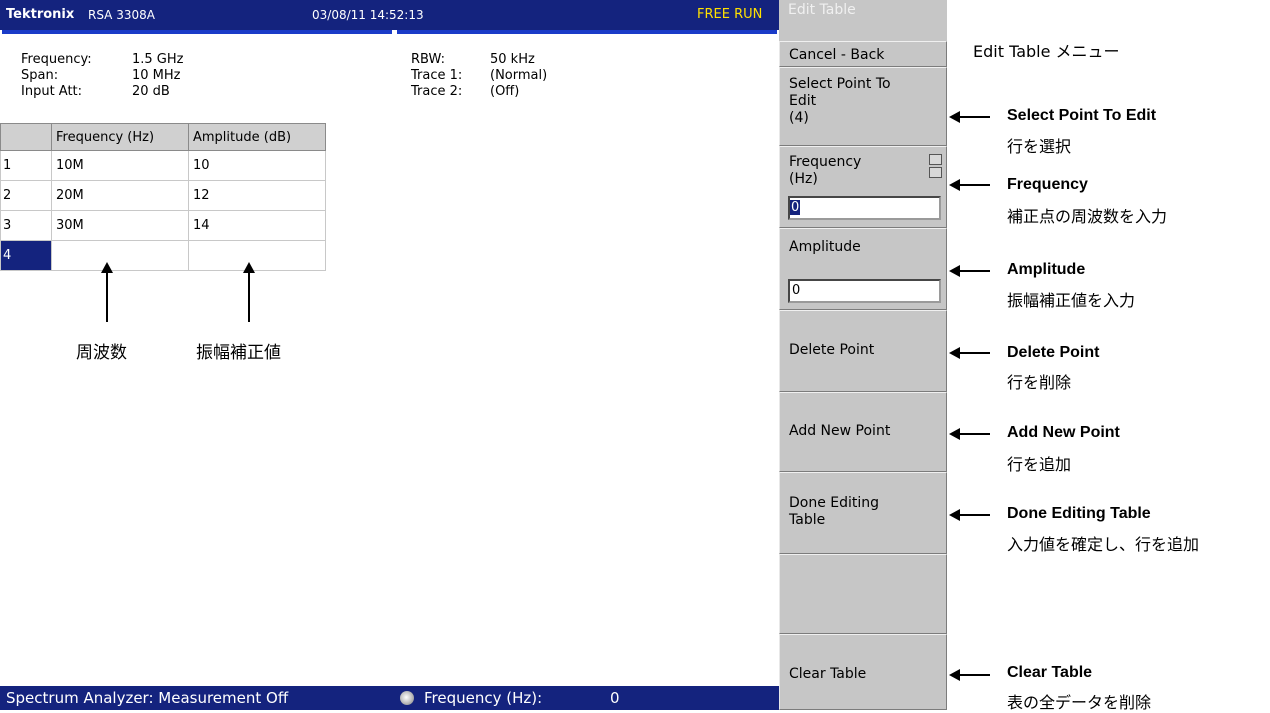 Image resolution: width=1270 pixels, height=713 pixels. What do you see at coordinates (935, 172) in the screenshot?
I see `spin-down-icon` at bounding box center [935, 172].